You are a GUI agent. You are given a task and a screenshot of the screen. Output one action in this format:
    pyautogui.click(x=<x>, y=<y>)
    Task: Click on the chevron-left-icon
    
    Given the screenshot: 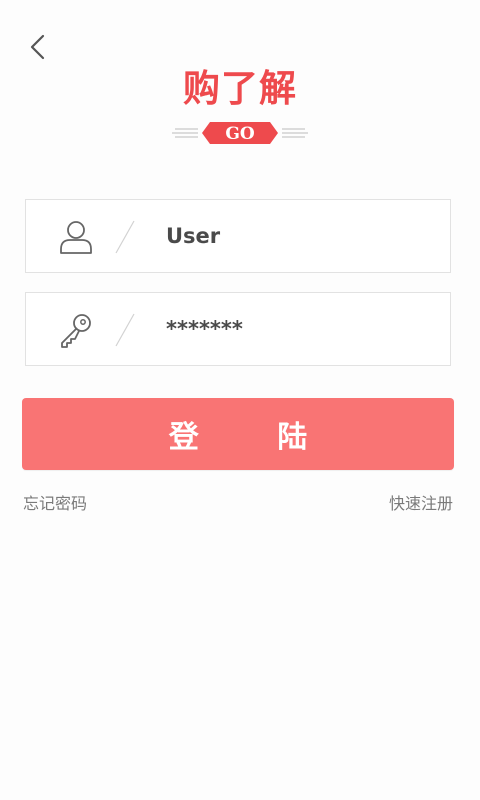 What is the action you would take?
    pyautogui.click(x=37, y=47)
    